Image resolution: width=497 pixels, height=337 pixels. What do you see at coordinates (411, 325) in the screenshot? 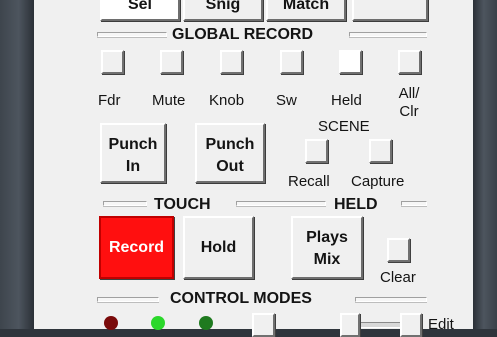
I see `edit-slider-end` at bounding box center [411, 325].